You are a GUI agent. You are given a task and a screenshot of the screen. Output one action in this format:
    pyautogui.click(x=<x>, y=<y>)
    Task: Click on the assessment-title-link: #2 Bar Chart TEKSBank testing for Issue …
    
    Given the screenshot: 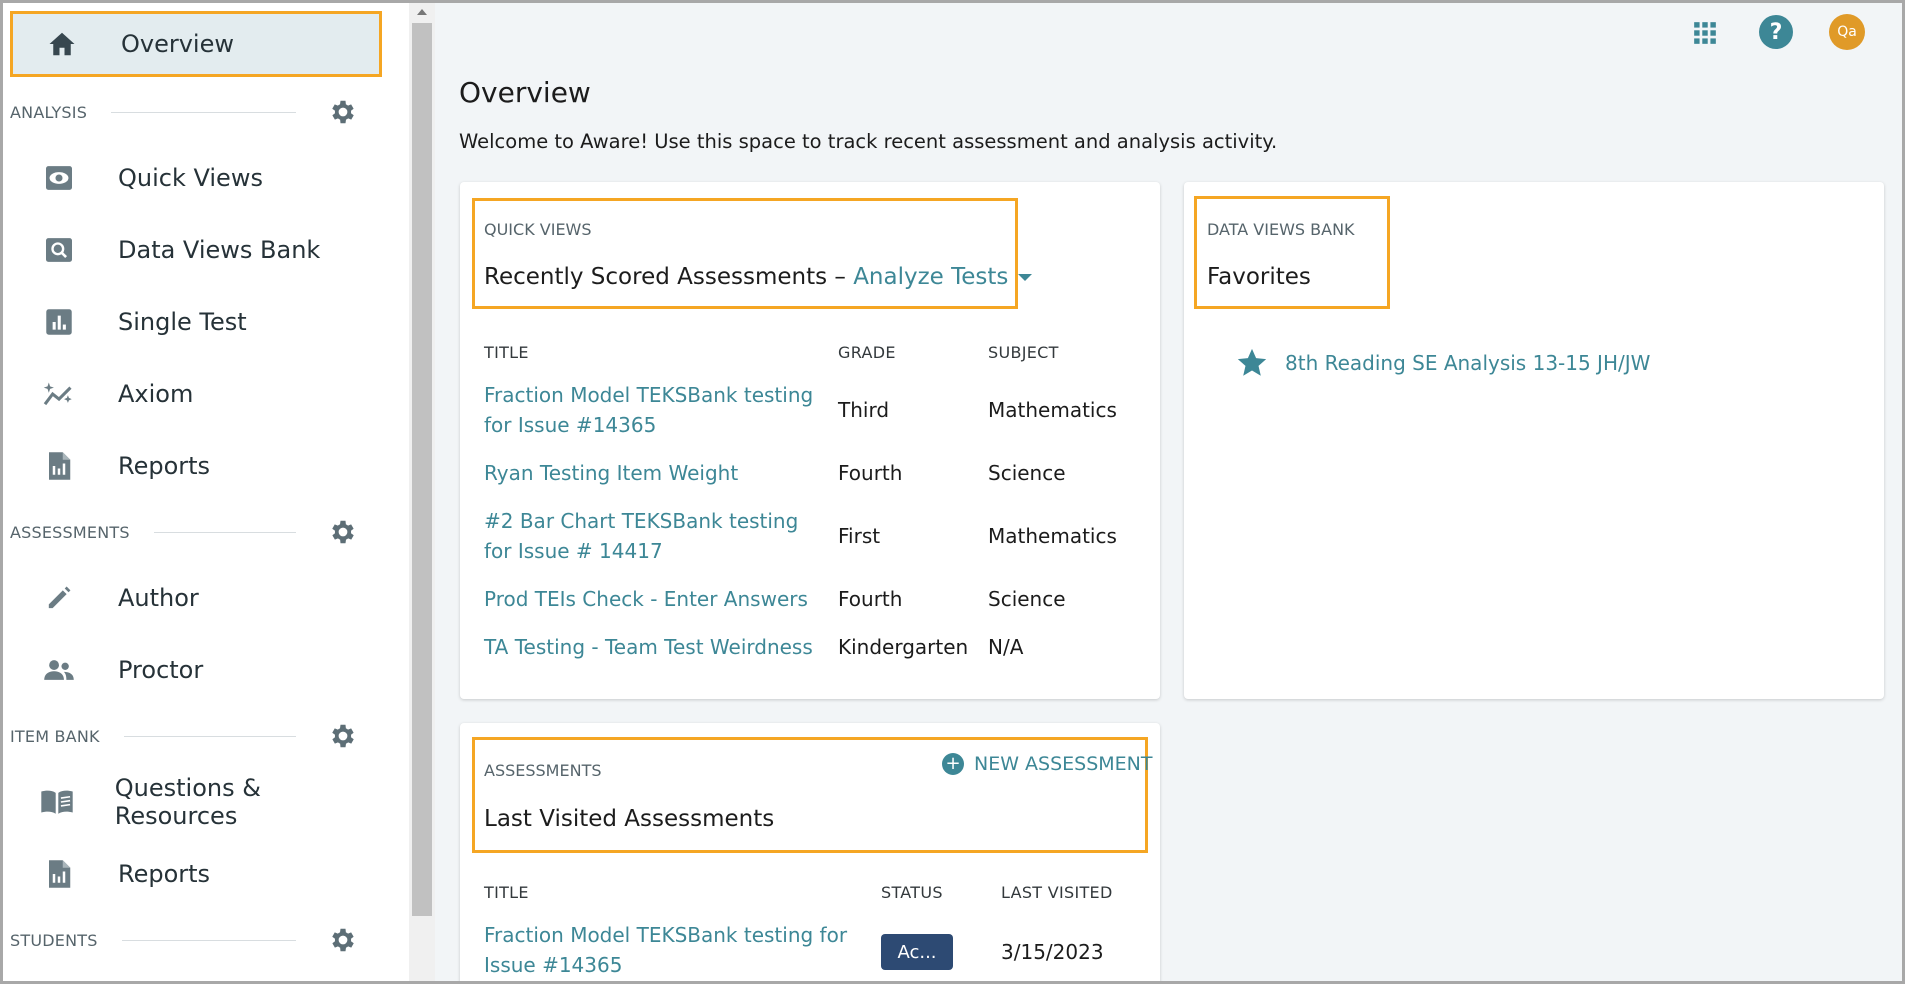 What is the action you would take?
    pyautogui.click(x=654, y=536)
    